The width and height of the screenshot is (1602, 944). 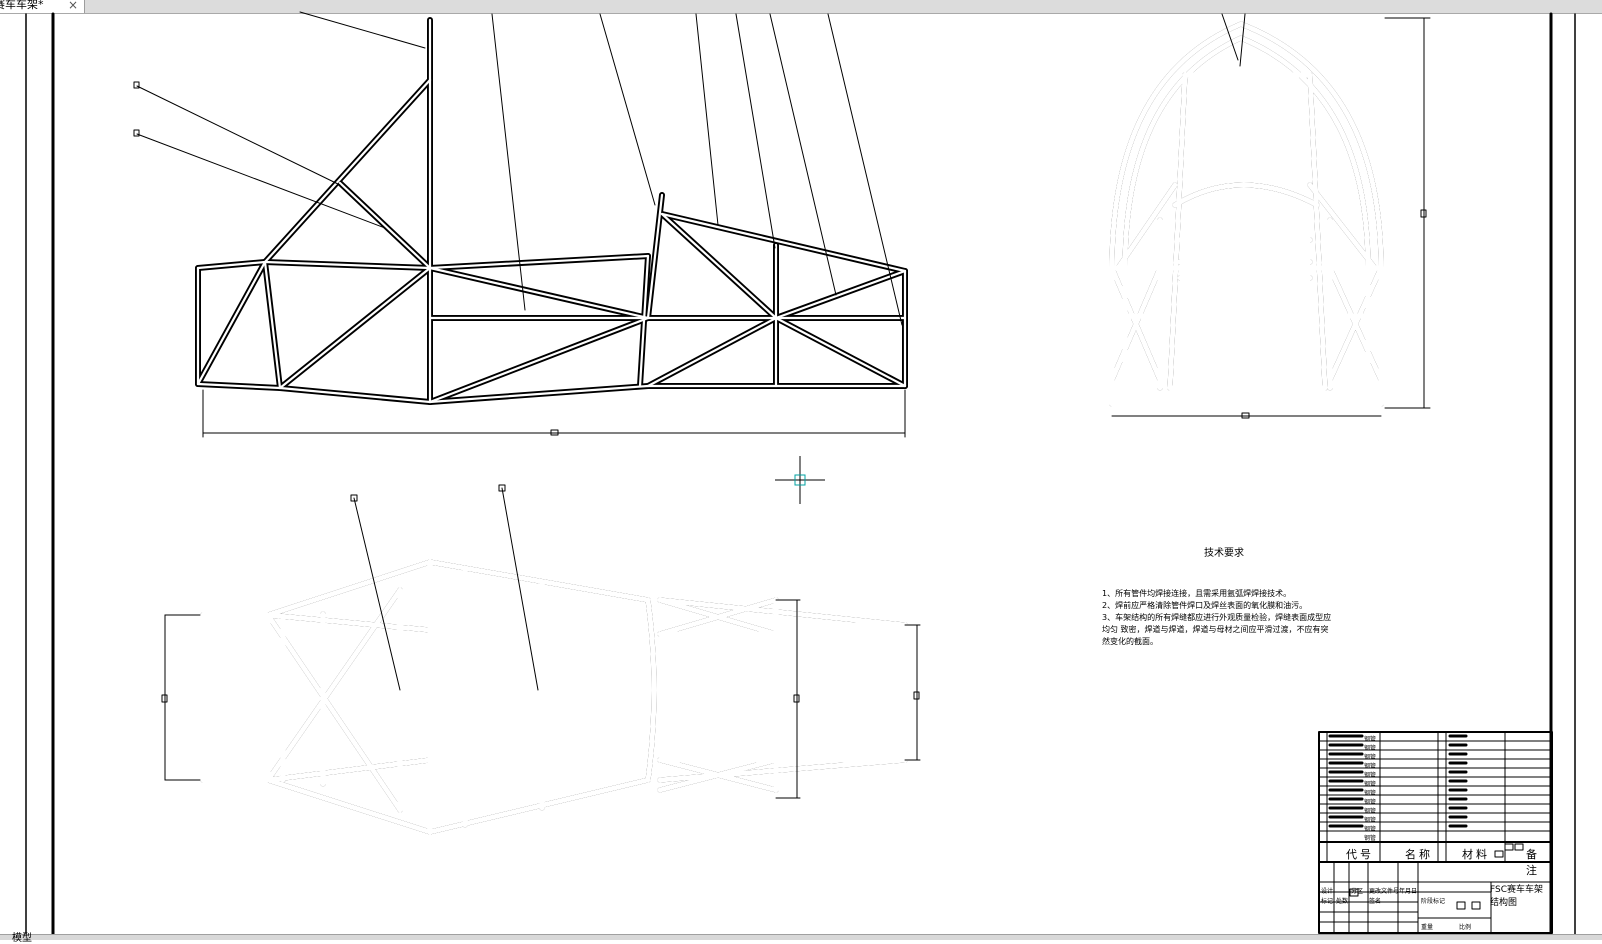 What do you see at coordinates (1327, 891) in the screenshot?
I see `title-block-label: 设计` at bounding box center [1327, 891].